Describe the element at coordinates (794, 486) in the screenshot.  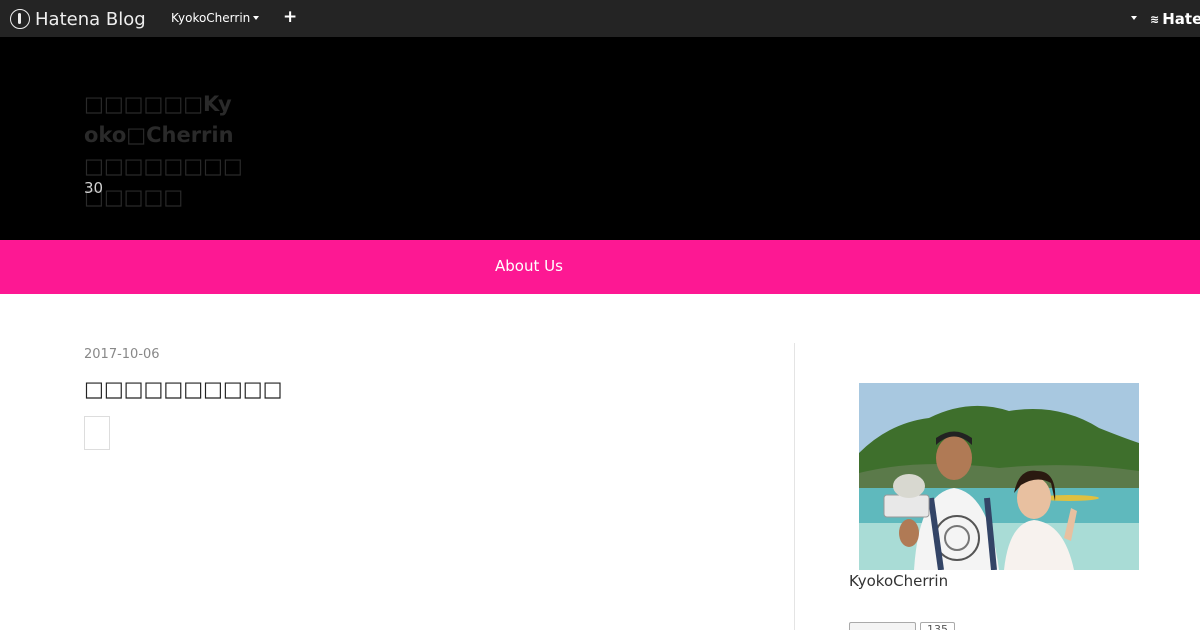
I see `content-divider` at that location.